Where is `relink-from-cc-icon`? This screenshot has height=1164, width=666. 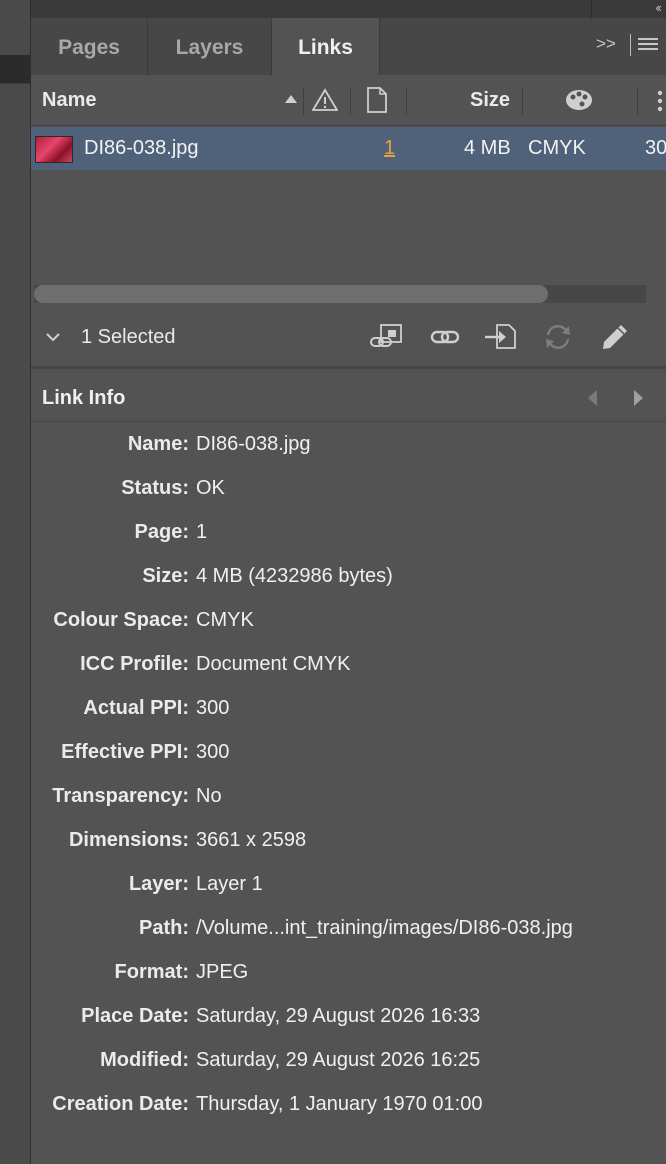 relink-from-cc-icon is located at coordinates (386, 337).